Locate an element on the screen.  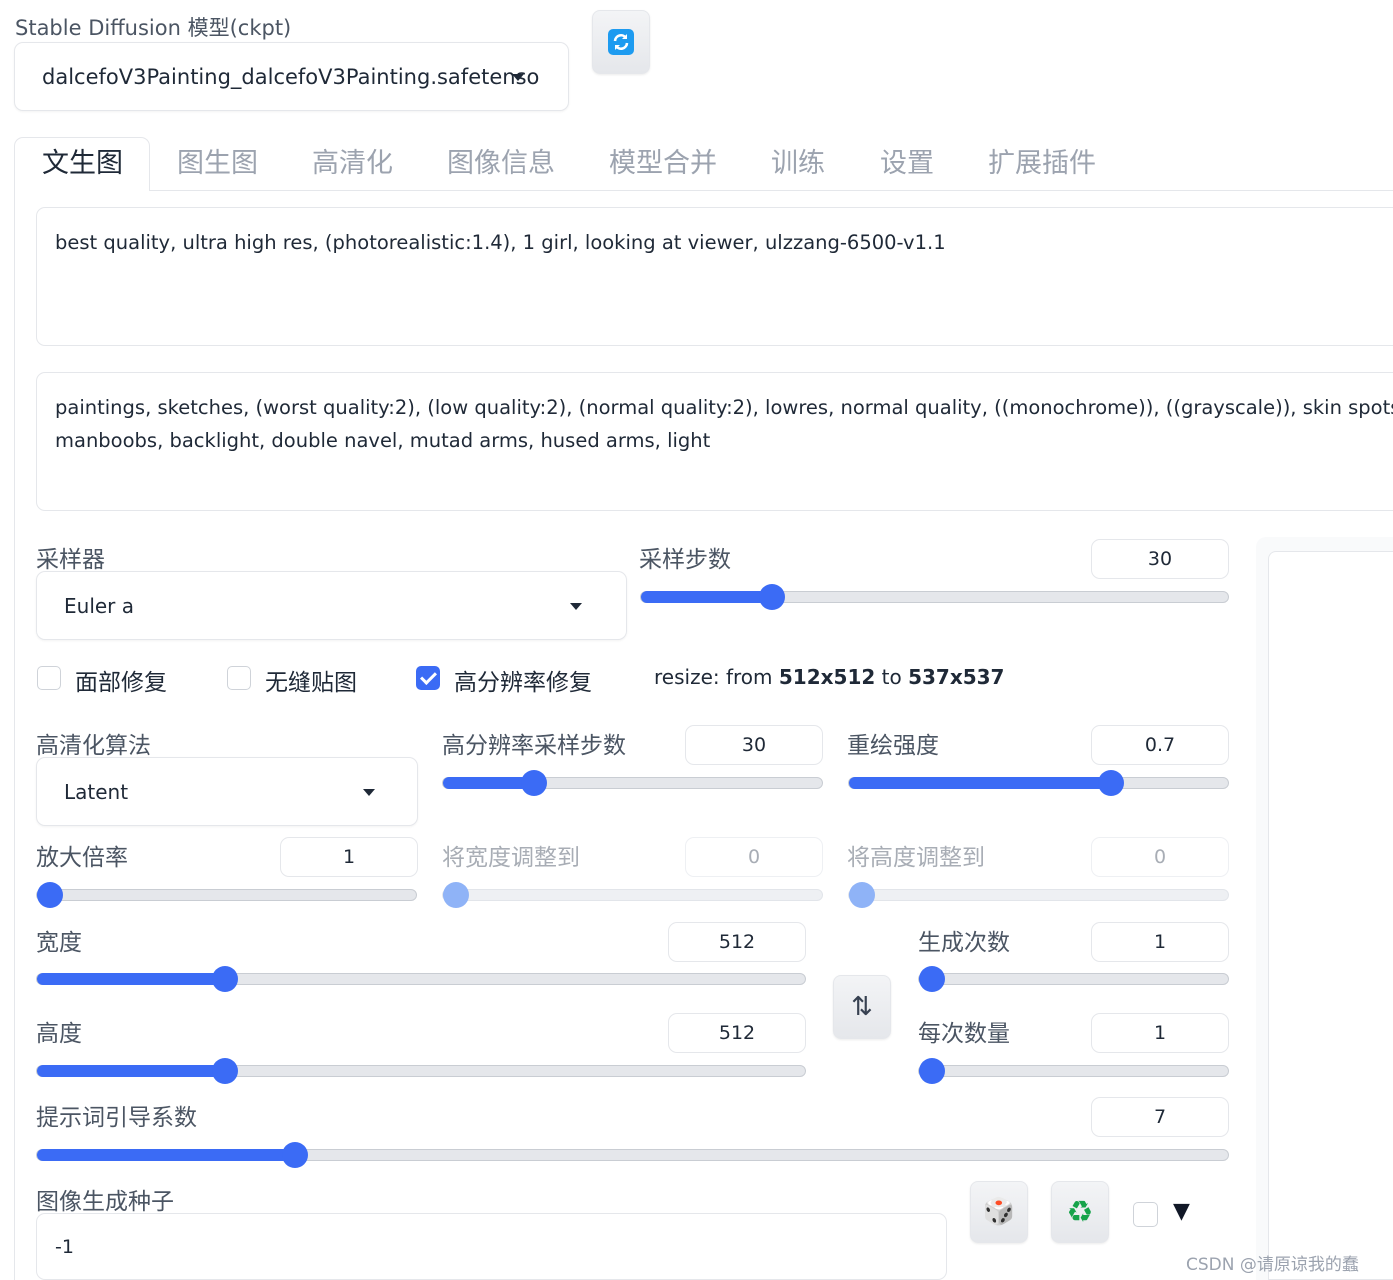
resize-from: 512x512 is located at coordinates (827, 677).